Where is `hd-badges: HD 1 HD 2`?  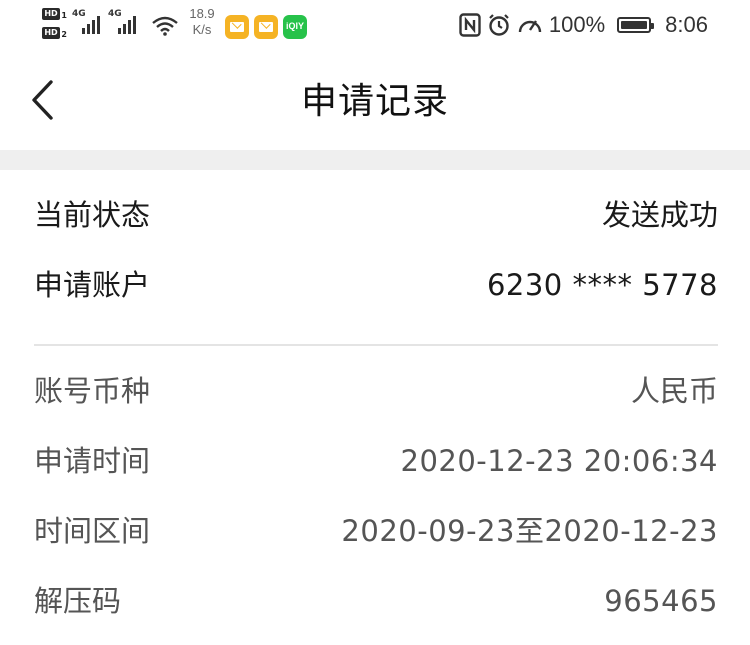 hd-badges: HD 1 HD 2 is located at coordinates (54, 23).